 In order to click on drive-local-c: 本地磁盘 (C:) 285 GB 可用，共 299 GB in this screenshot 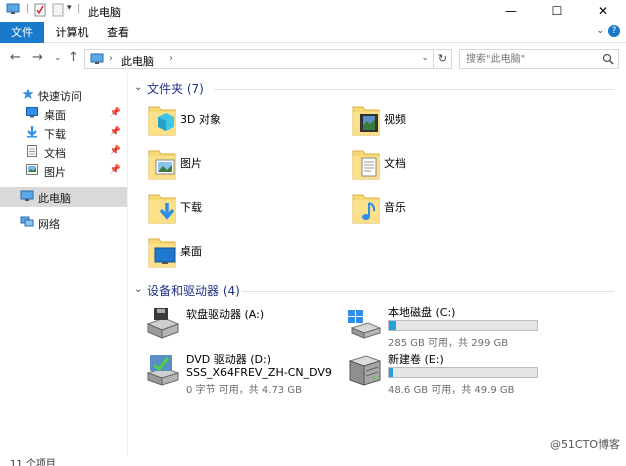, I will do `click(446, 328)`.